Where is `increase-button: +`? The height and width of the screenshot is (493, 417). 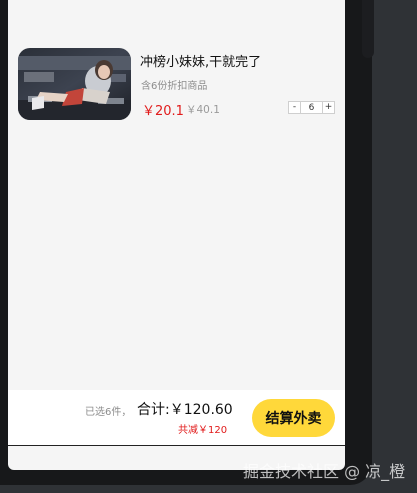
increase-button: + is located at coordinates (328, 107).